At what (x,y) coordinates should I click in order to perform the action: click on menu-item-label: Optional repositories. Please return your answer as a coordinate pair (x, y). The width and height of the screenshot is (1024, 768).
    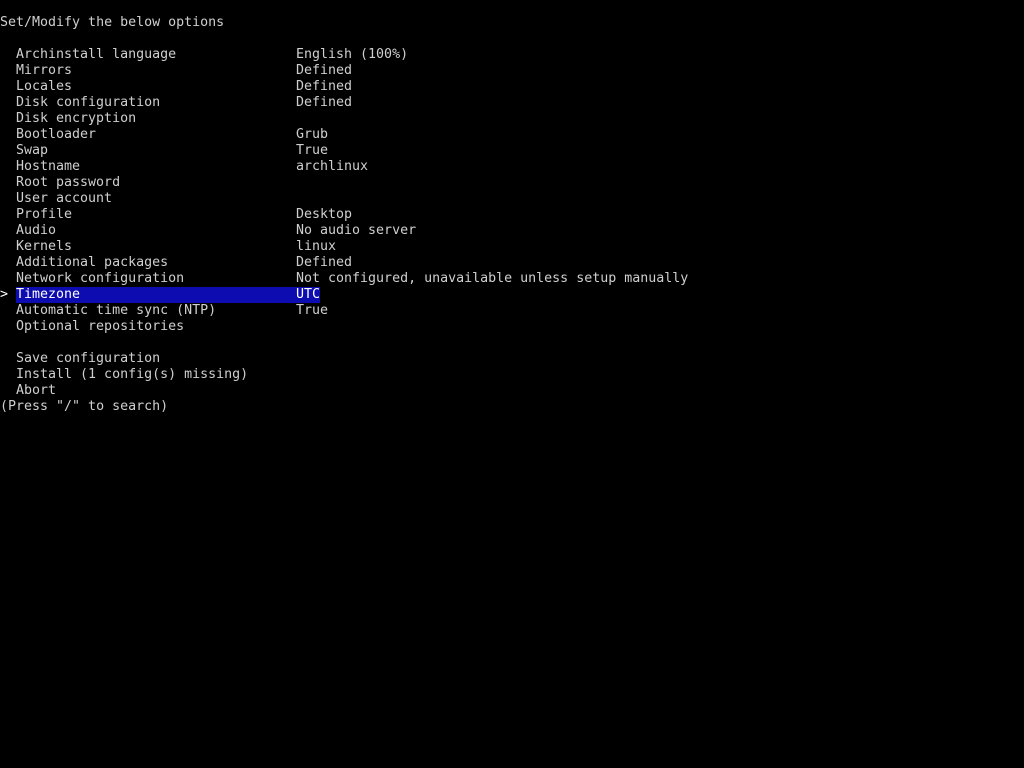
    Looking at the image, I should click on (100, 326).